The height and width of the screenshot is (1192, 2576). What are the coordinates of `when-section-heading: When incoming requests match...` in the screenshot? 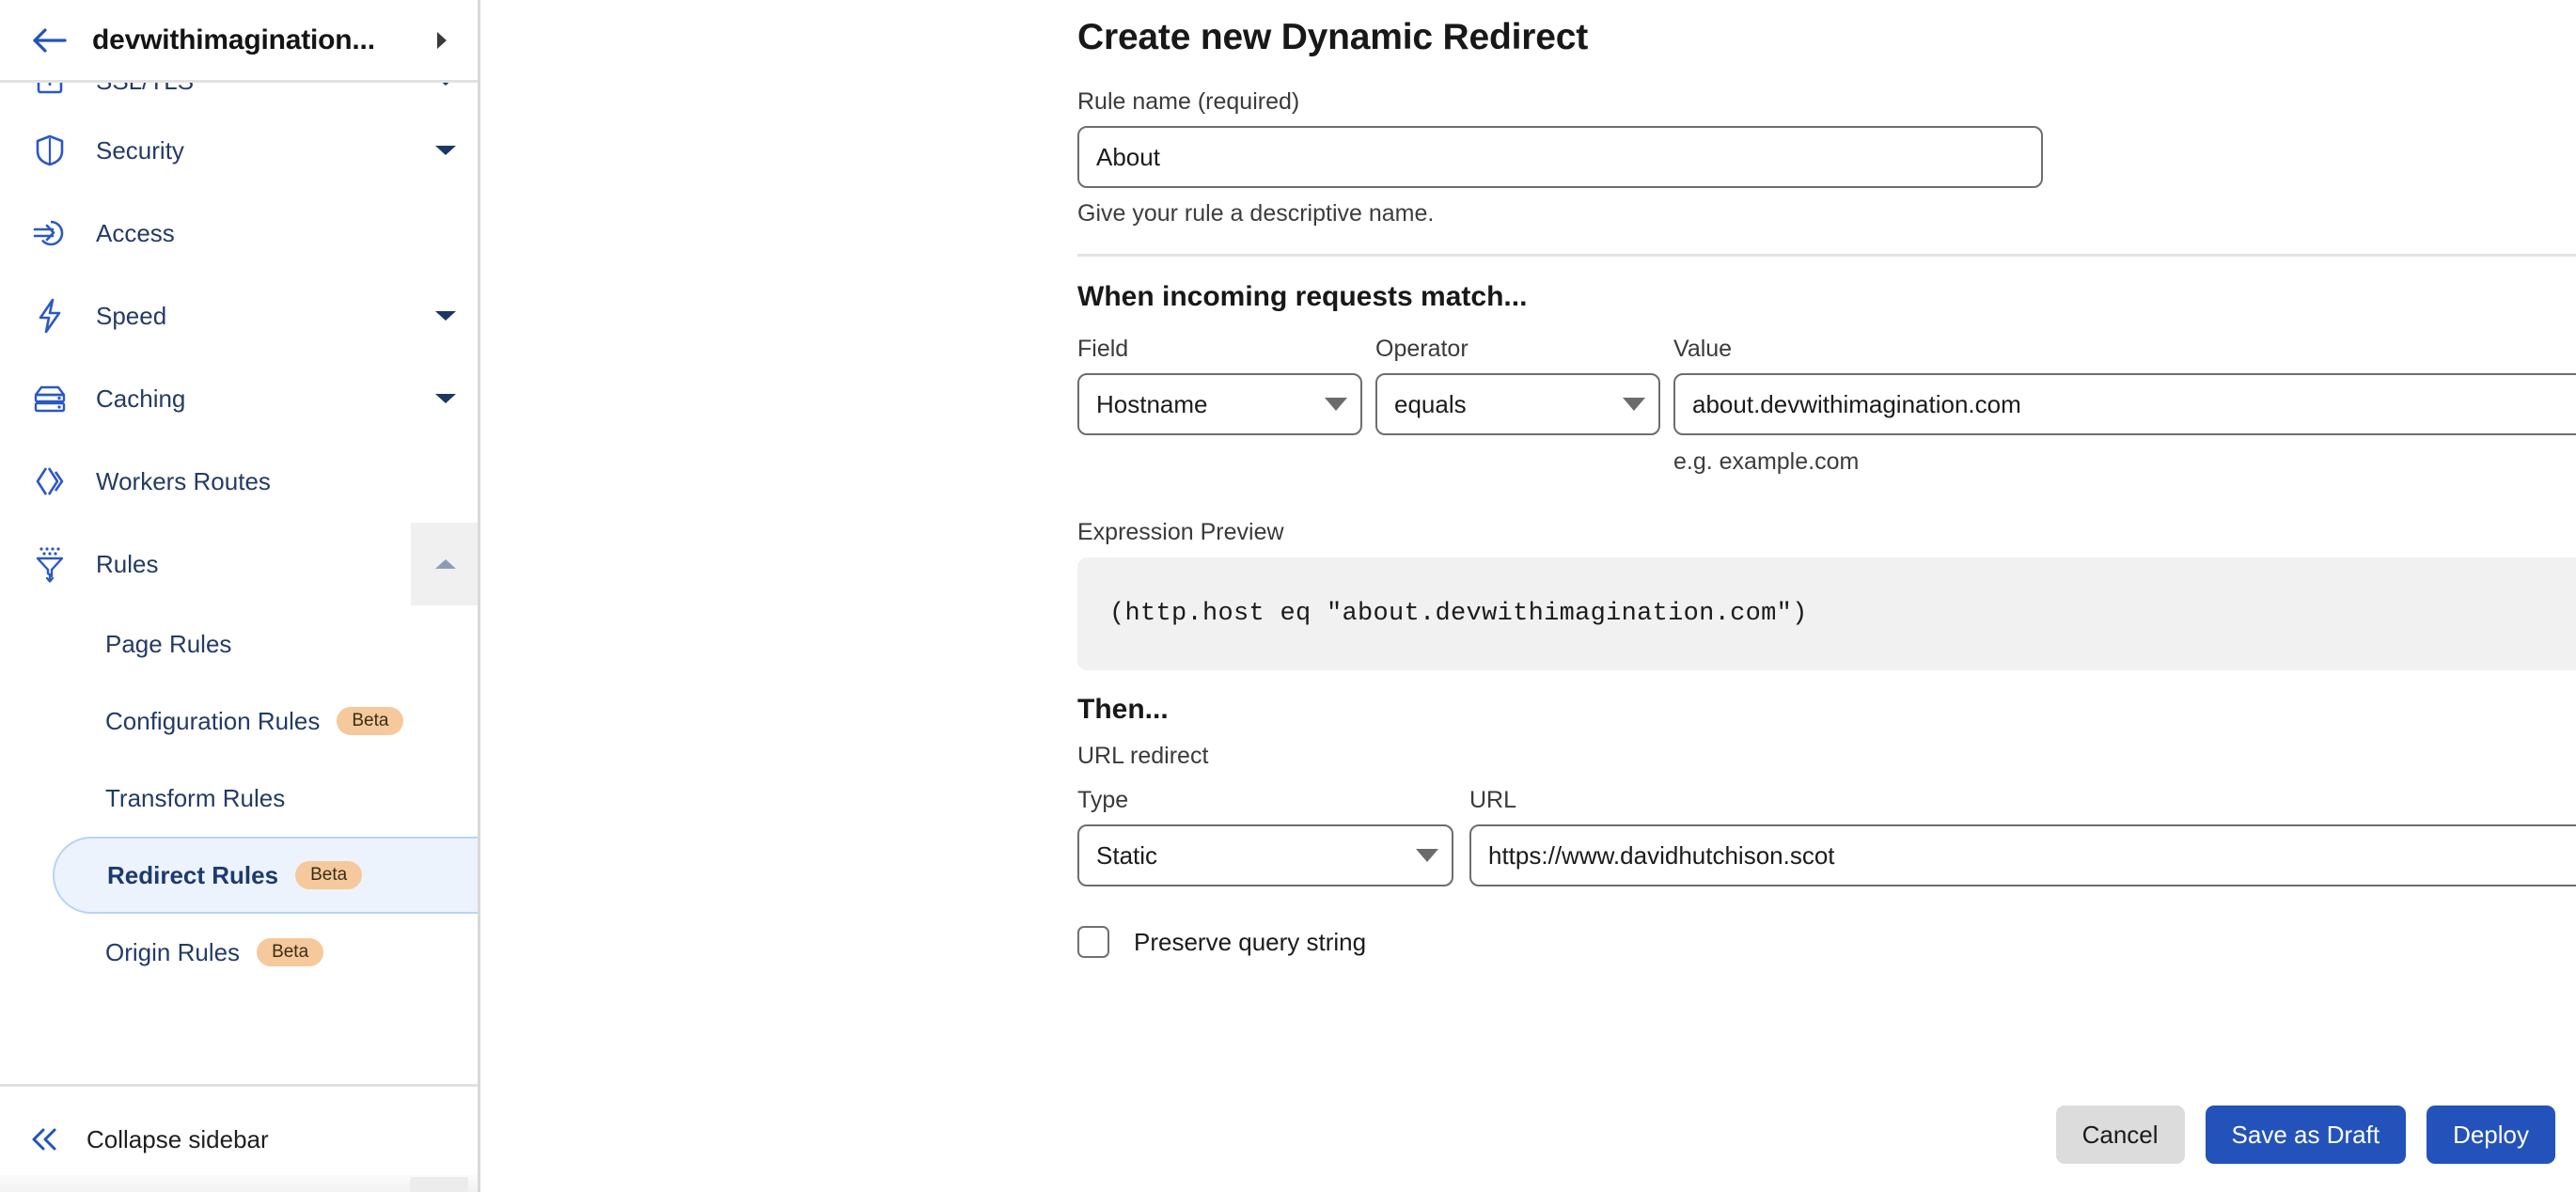 It's located at (1303, 297).